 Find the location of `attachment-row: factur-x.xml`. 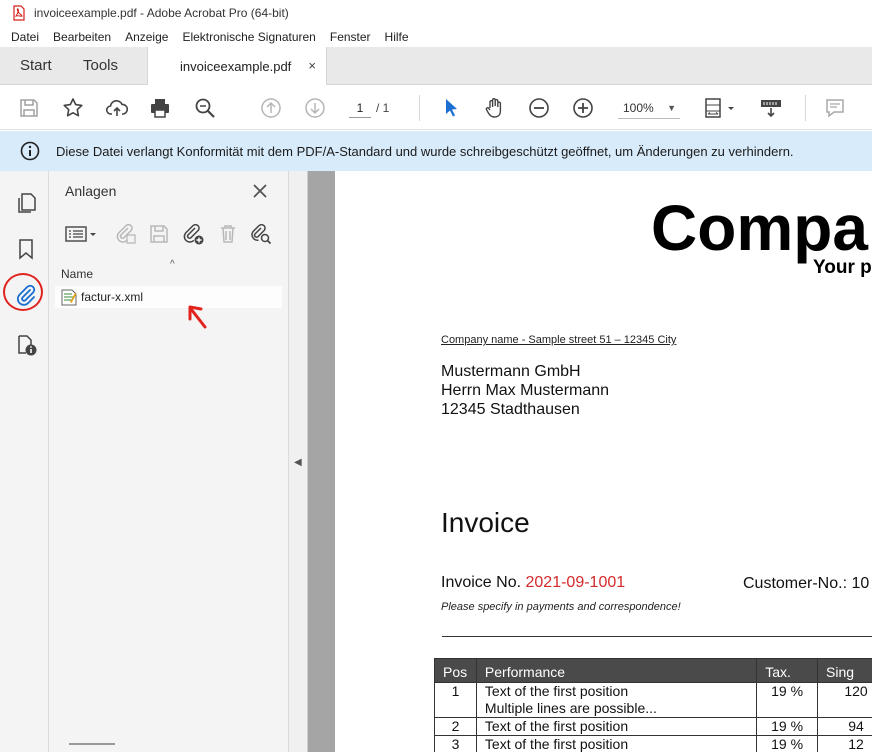

attachment-row: factur-x.xml is located at coordinates (168, 297).